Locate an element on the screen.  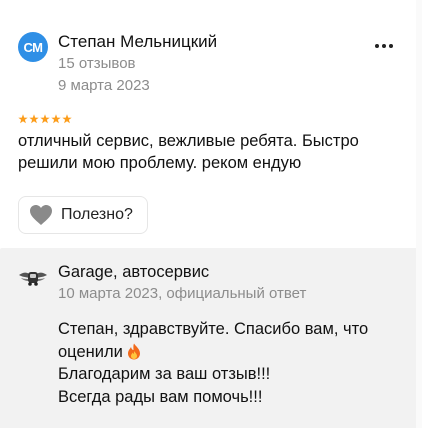
reply-meta: 10 марта 2023, официальный ответ is located at coordinates (182, 293).